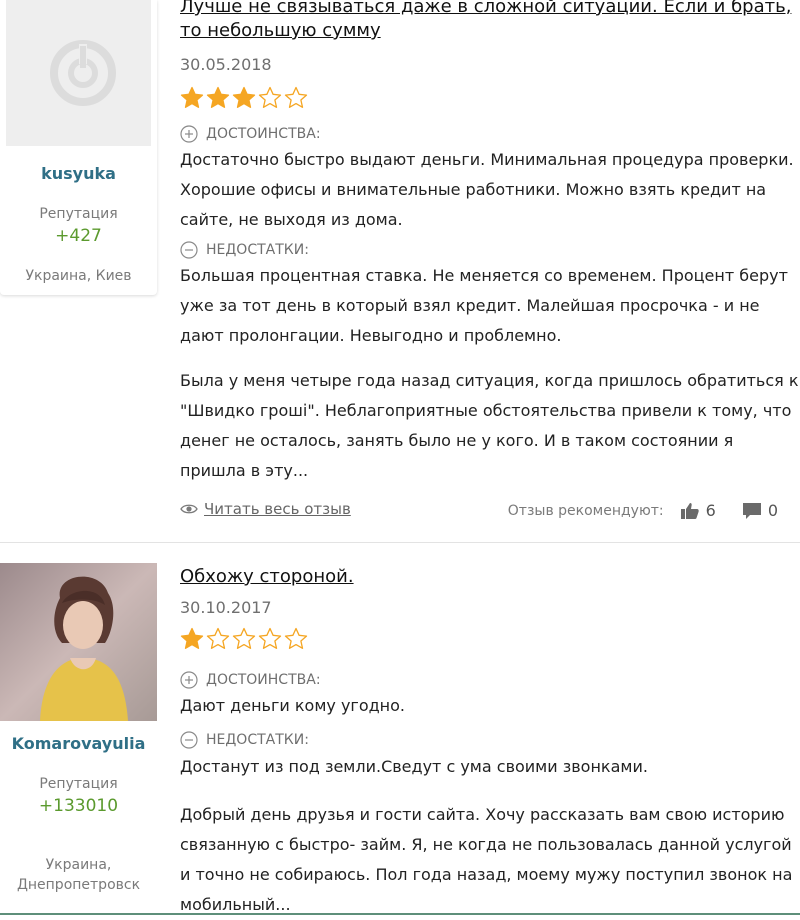  I want to click on read-full-review-link: Читать весь отзыв, so click(265, 509).